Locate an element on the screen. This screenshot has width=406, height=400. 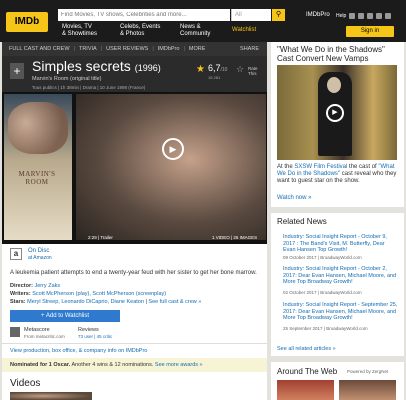
rating-count: 15 281 is located at coordinates (214, 77).